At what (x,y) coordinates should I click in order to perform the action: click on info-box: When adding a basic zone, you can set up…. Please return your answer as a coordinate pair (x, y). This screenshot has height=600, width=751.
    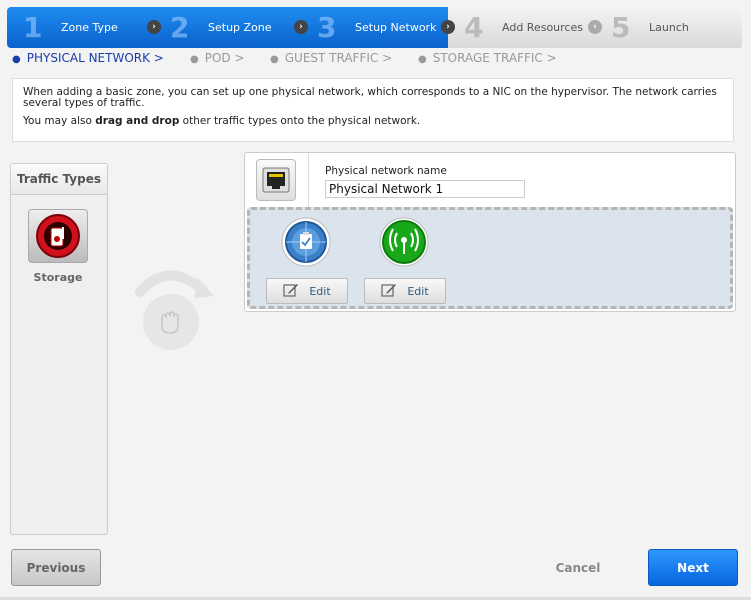
    Looking at the image, I should click on (373, 110).